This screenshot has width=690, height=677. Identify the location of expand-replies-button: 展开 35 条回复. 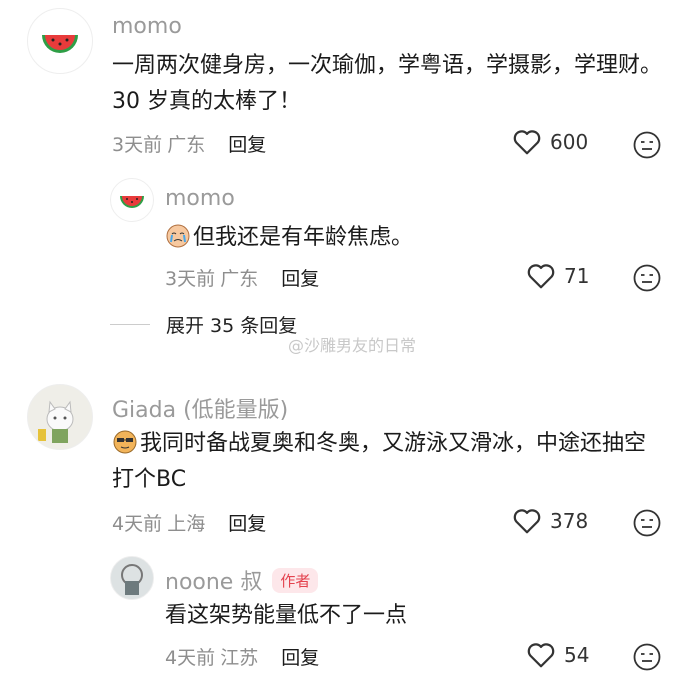
(203, 324).